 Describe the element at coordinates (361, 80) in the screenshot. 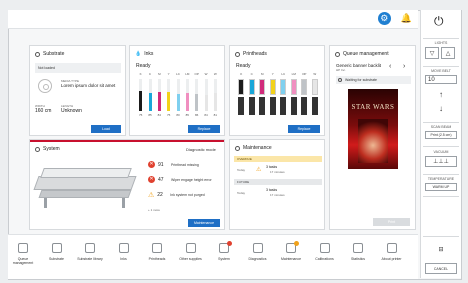

I see `waiting-label: Waiting for substrate` at that location.